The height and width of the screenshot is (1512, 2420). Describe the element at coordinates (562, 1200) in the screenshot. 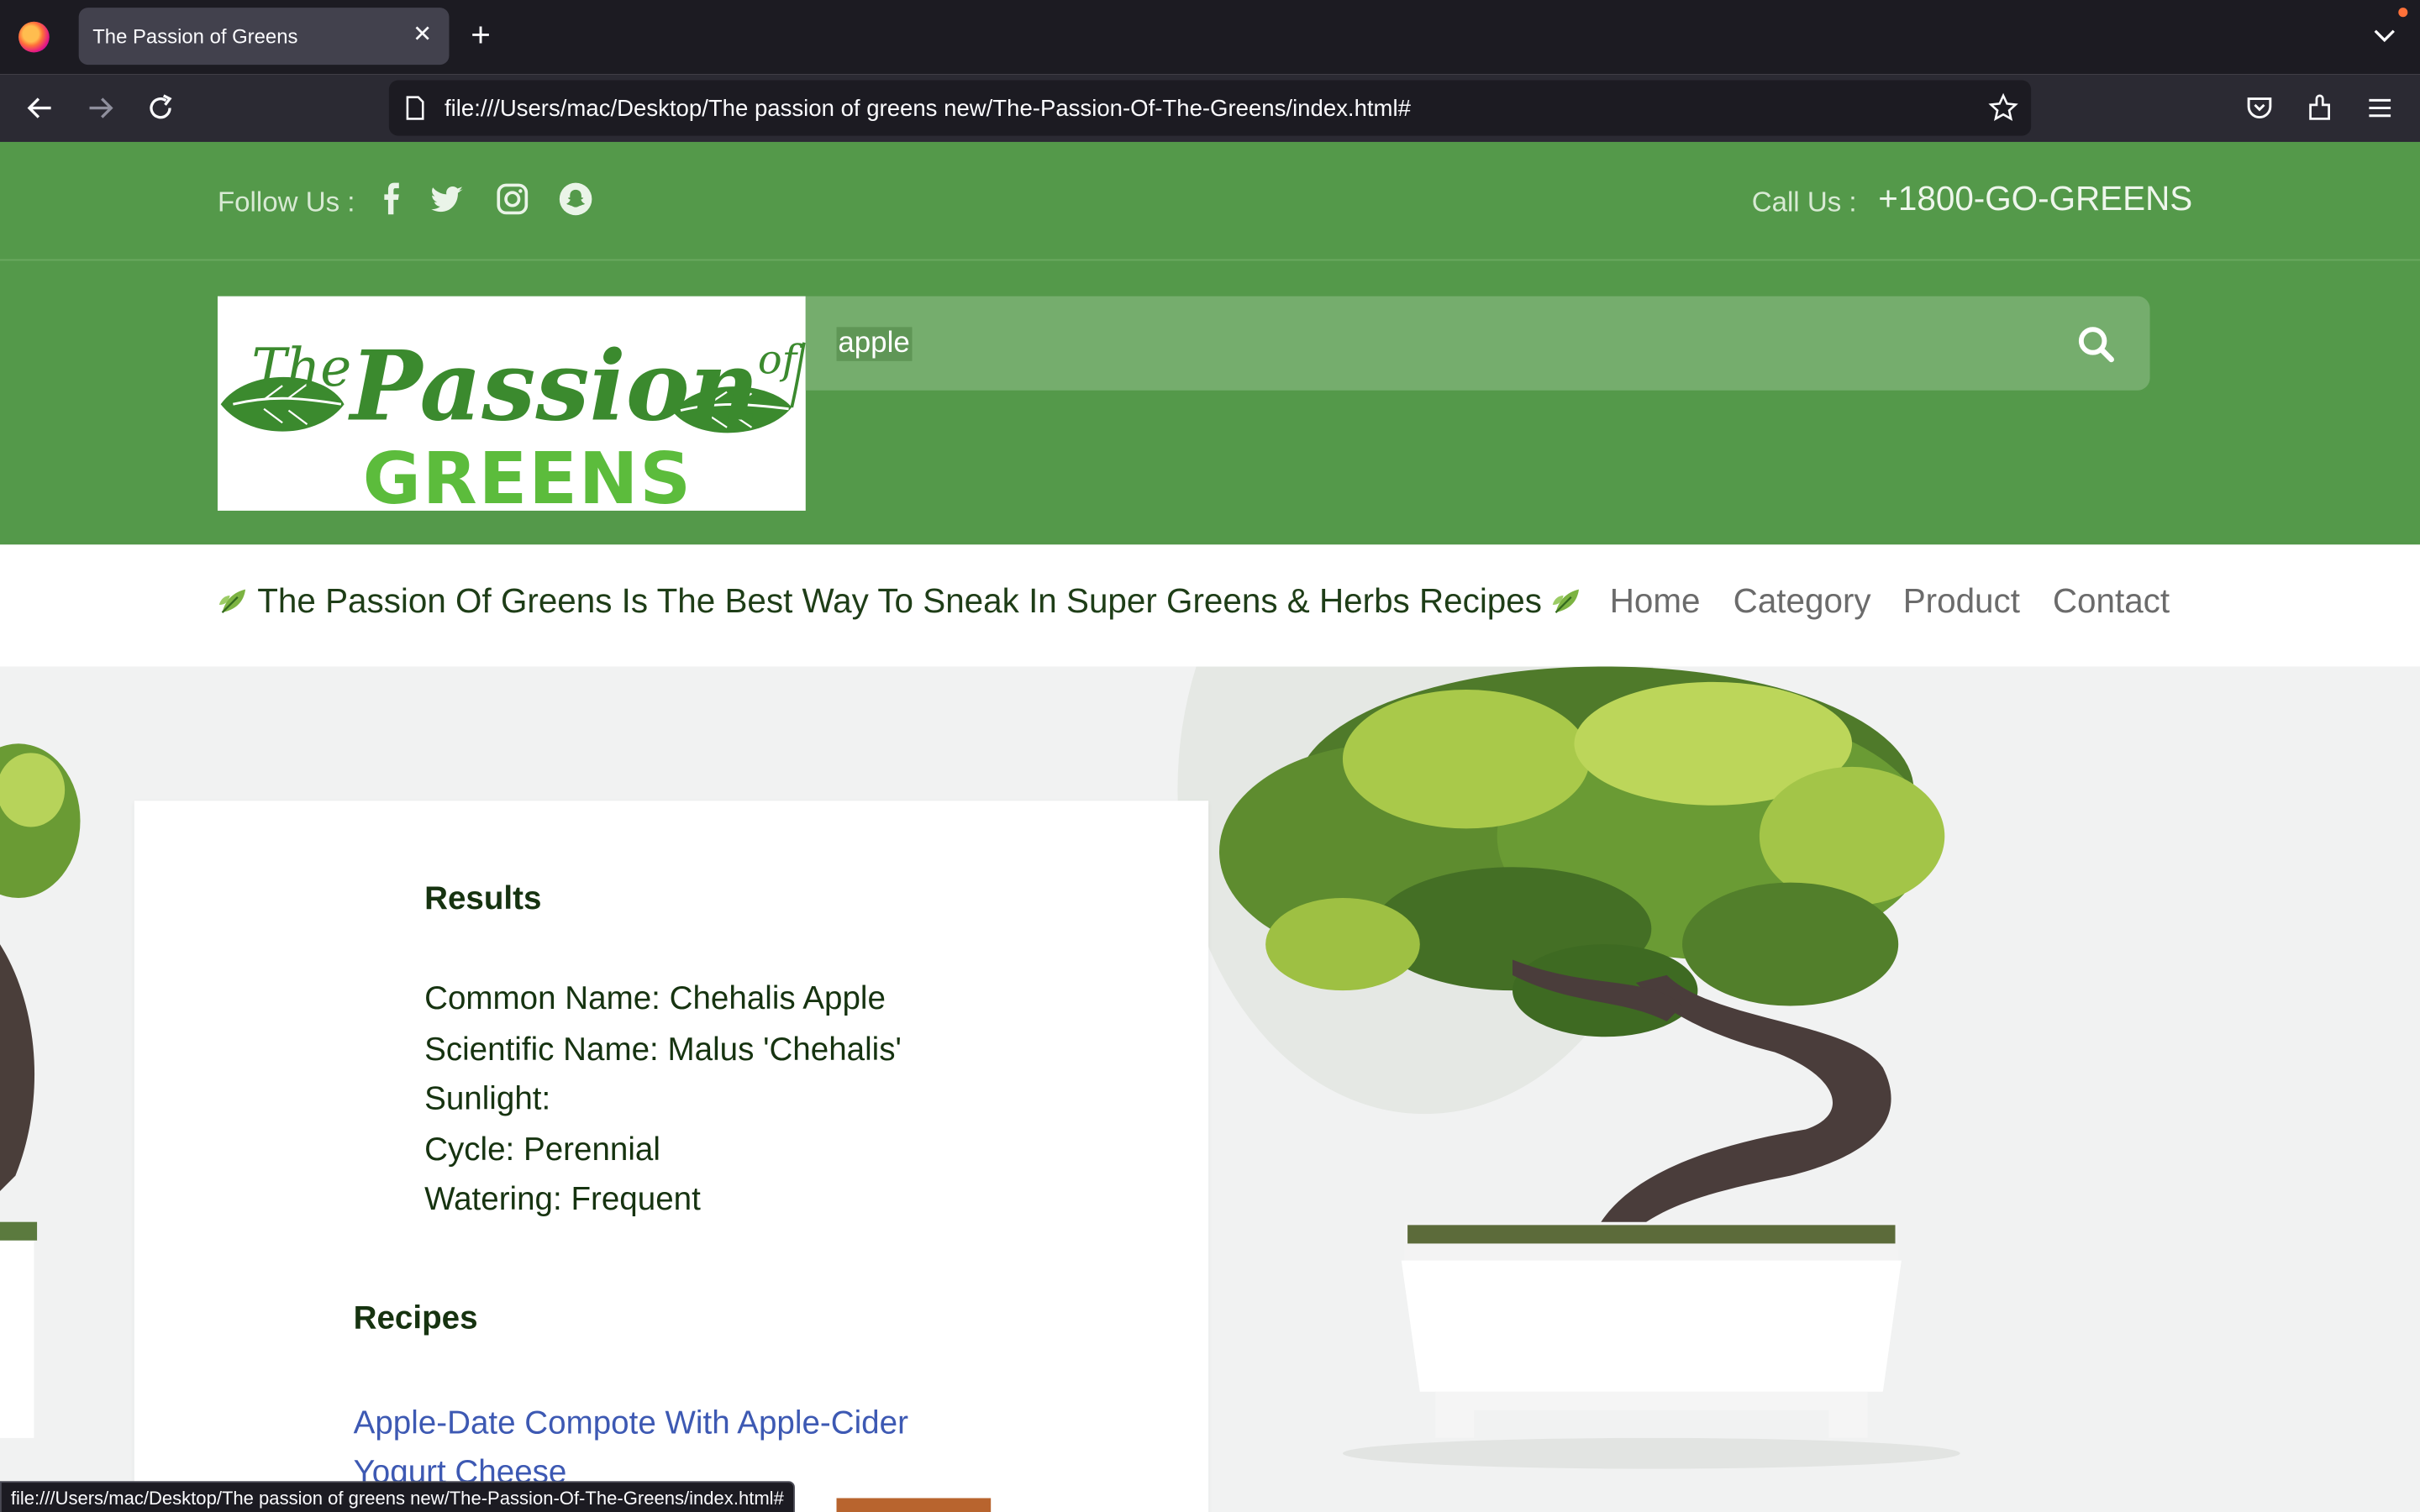

I see `watering: Watering: Frequent` at that location.